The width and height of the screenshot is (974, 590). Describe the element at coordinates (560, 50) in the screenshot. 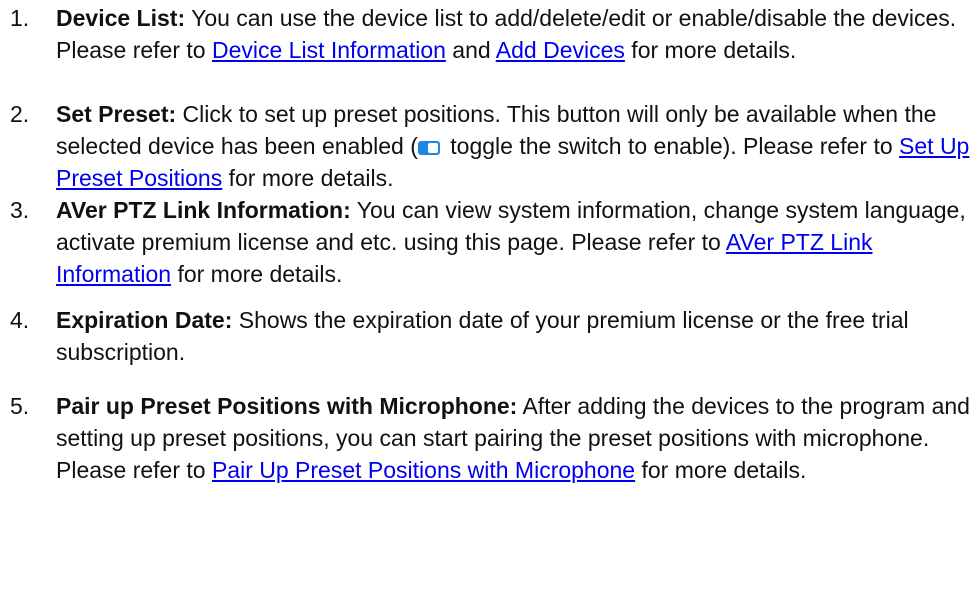

I see `link-add-devices: Add Devices` at that location.